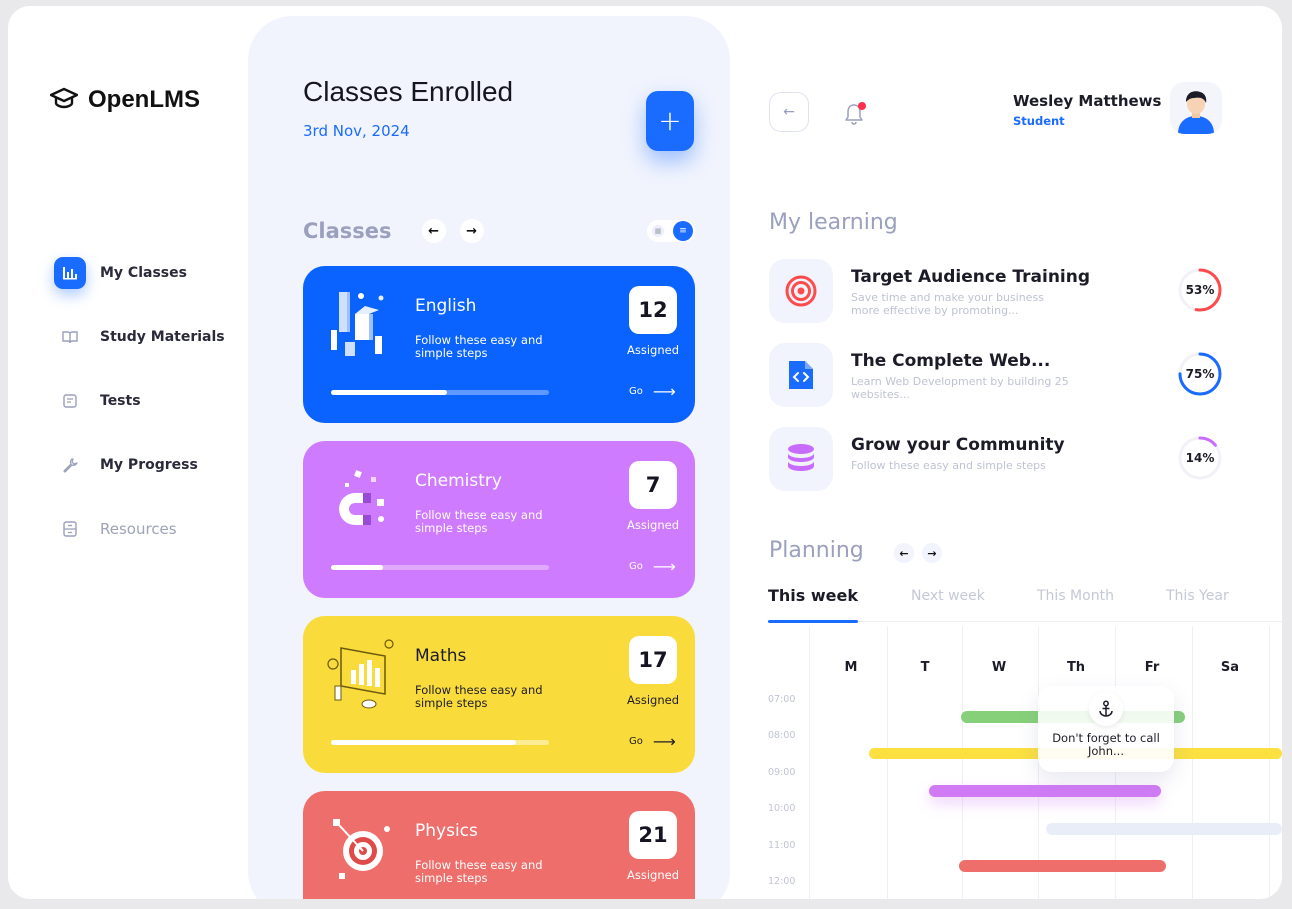 Image resolution: width=1292 pixels, height=909 pixels. I want to click on class-name: Maths, so click(441, 656).